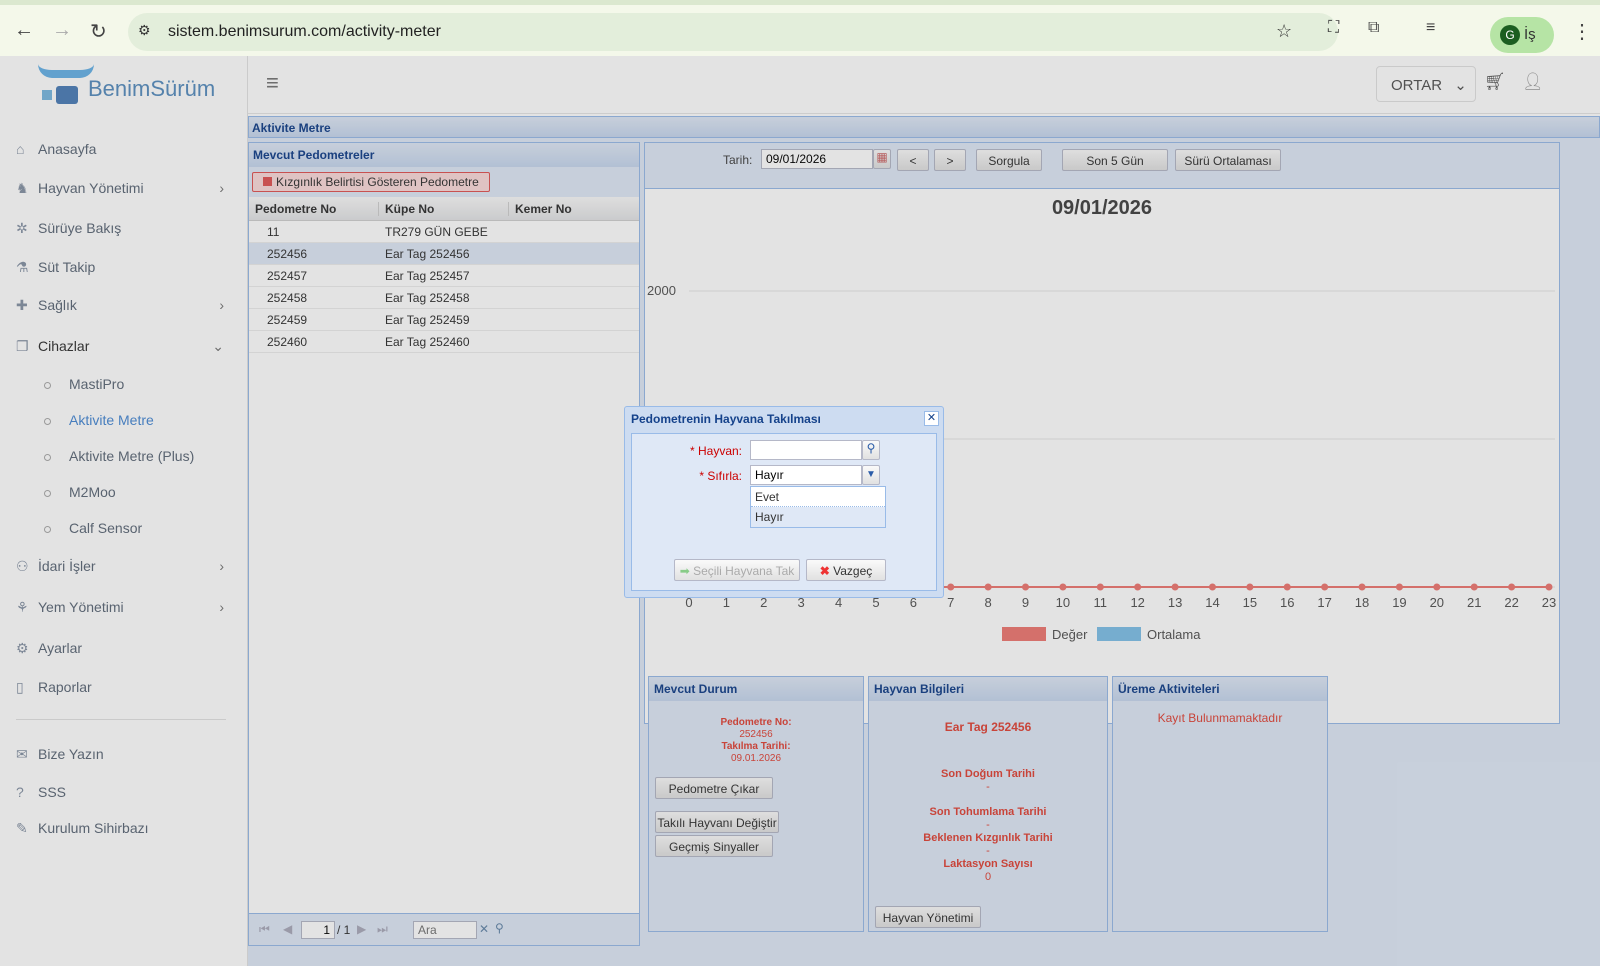  Describe the element at coordinates (818, 517) in the screenshot. I see `option-hayir: Hayır` at that location.